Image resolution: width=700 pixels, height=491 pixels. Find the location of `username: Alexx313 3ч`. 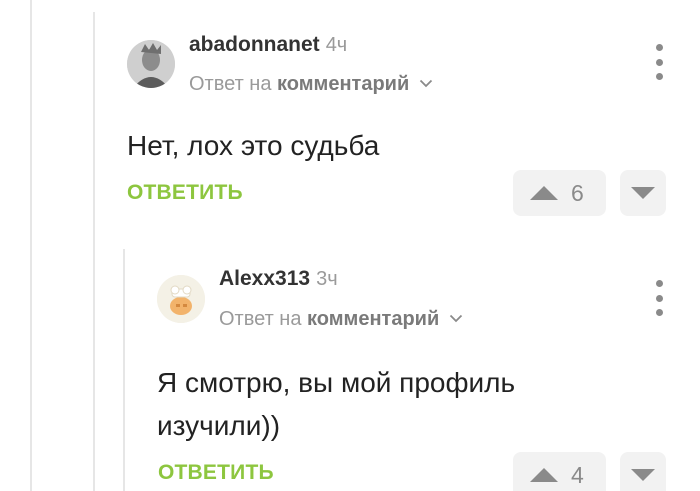

username: Alexx313 3ч is located at coordinates (278, 279).